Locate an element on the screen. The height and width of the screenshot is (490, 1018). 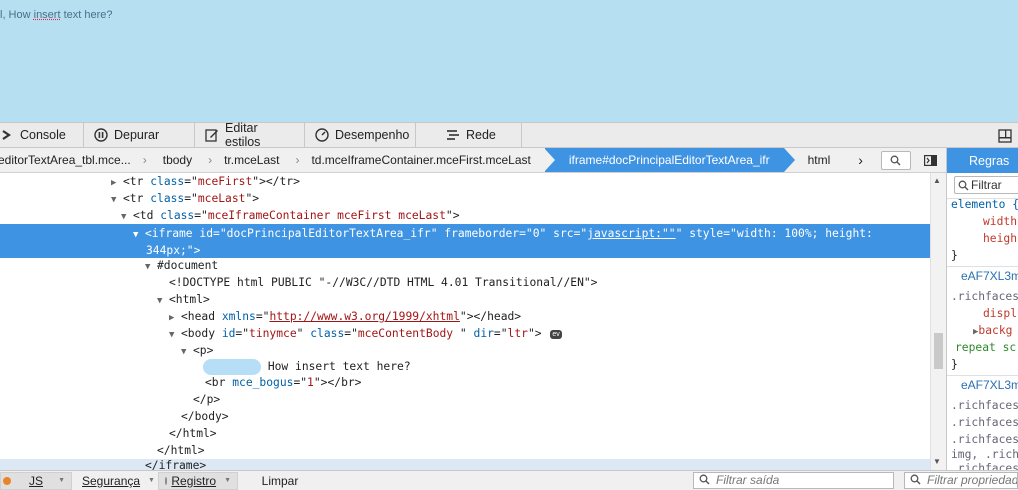
rule-property-expandable: ▶backg is located at coordinates (992, 330).